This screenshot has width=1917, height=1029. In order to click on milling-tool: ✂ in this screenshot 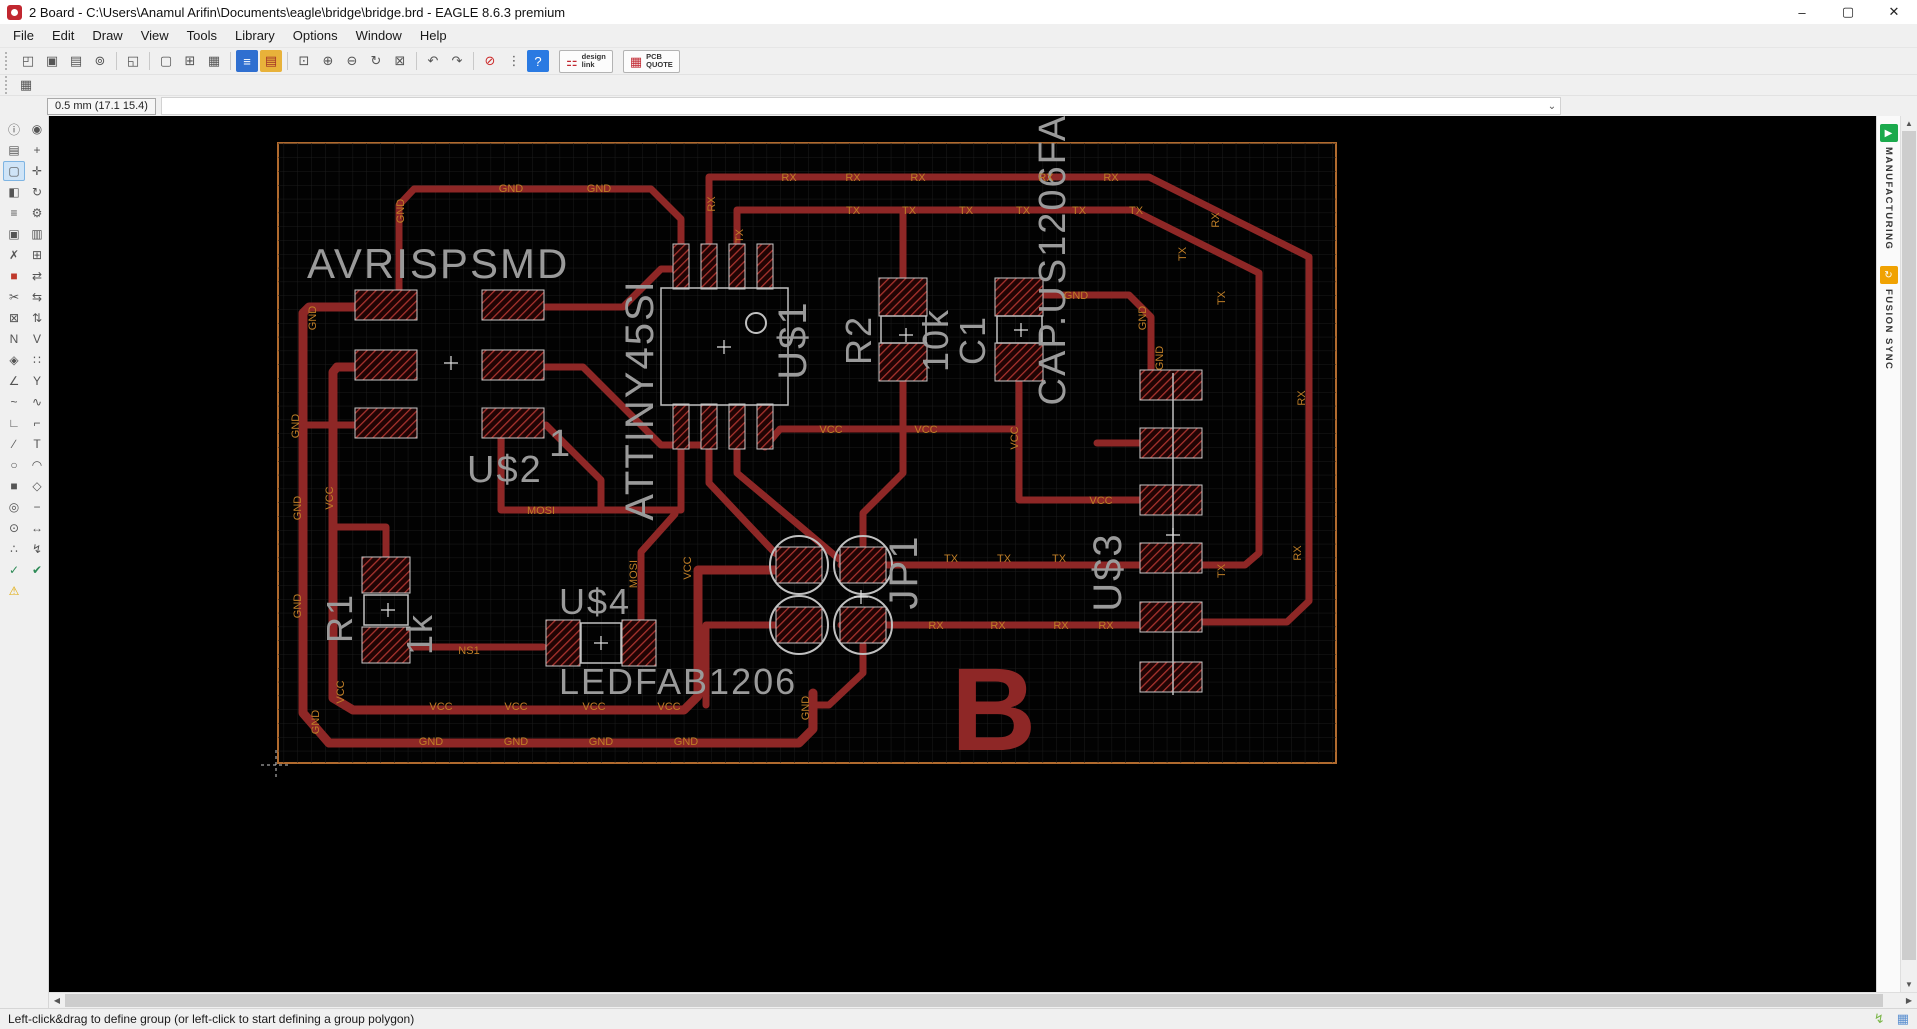, I will do `click(14, 297)`.